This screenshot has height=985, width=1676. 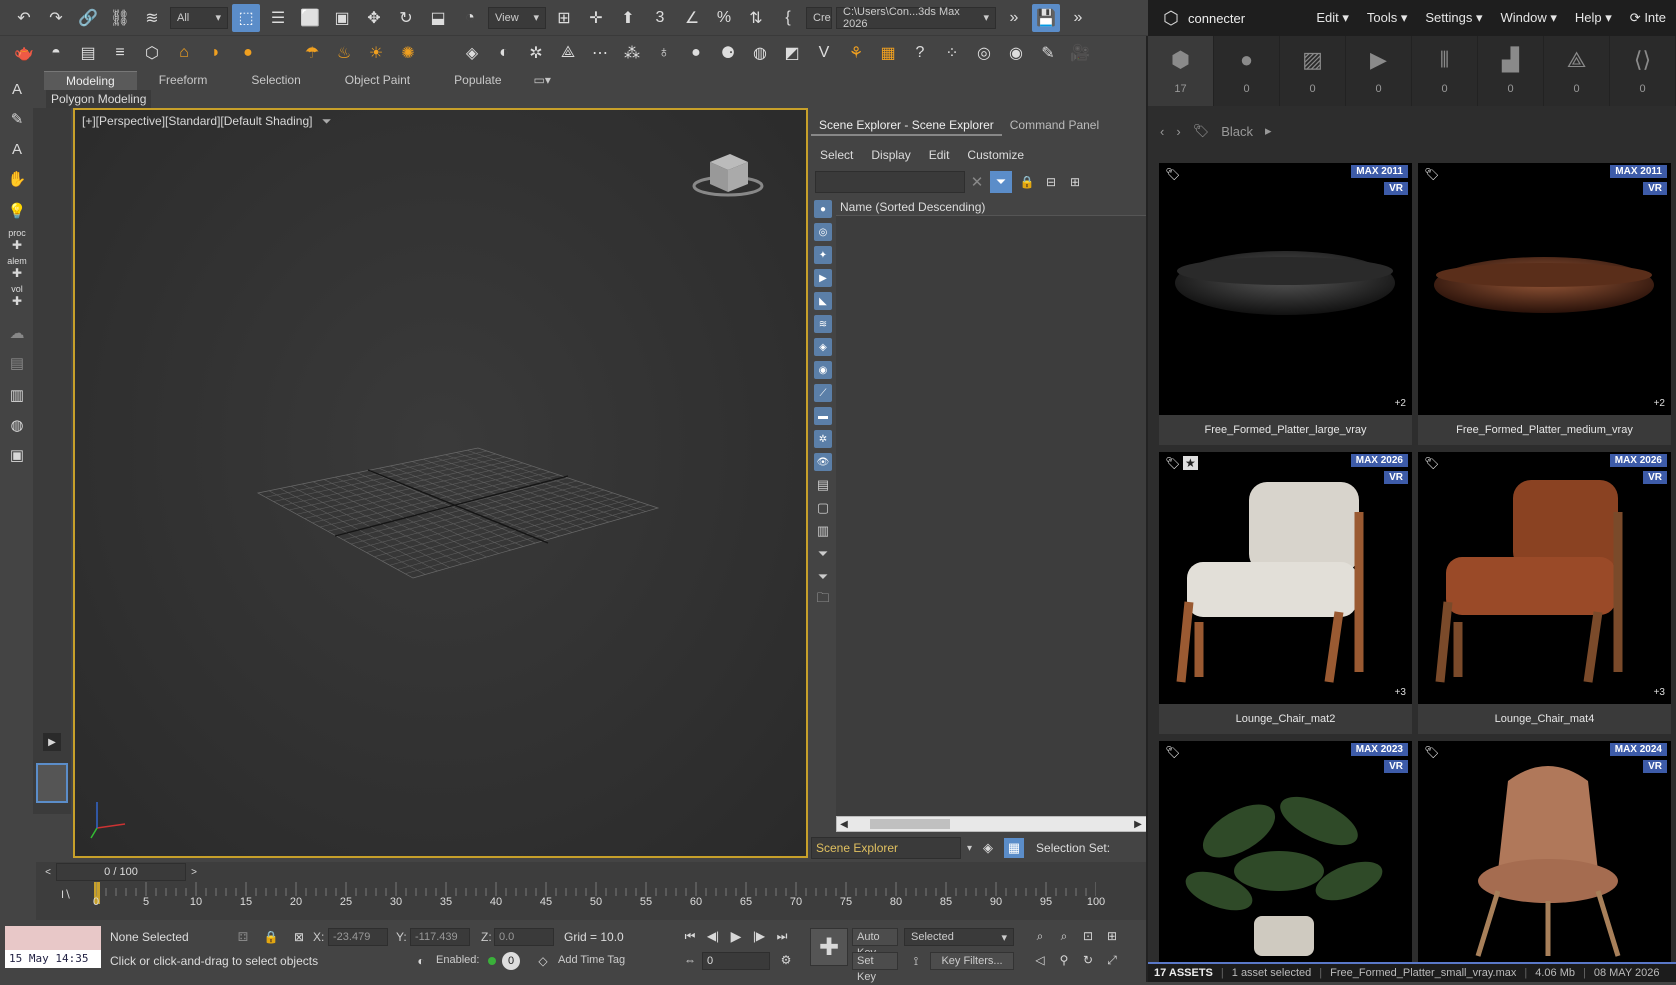 I want to click on menu-edit: Edit, so click(x=939, y=155).